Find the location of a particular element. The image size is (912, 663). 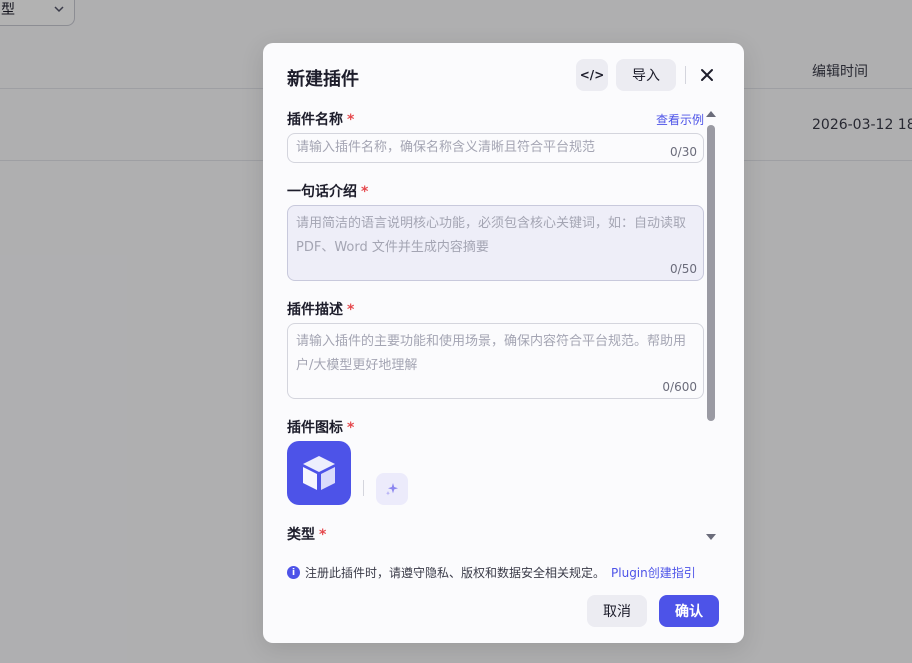

plugin-name-counter: 0/30 is located at coordinates (683, 152).